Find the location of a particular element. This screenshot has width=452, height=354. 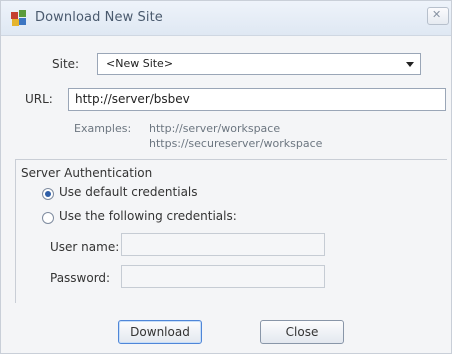

close-window-button: ✕ is located at coordinates (438, 16).